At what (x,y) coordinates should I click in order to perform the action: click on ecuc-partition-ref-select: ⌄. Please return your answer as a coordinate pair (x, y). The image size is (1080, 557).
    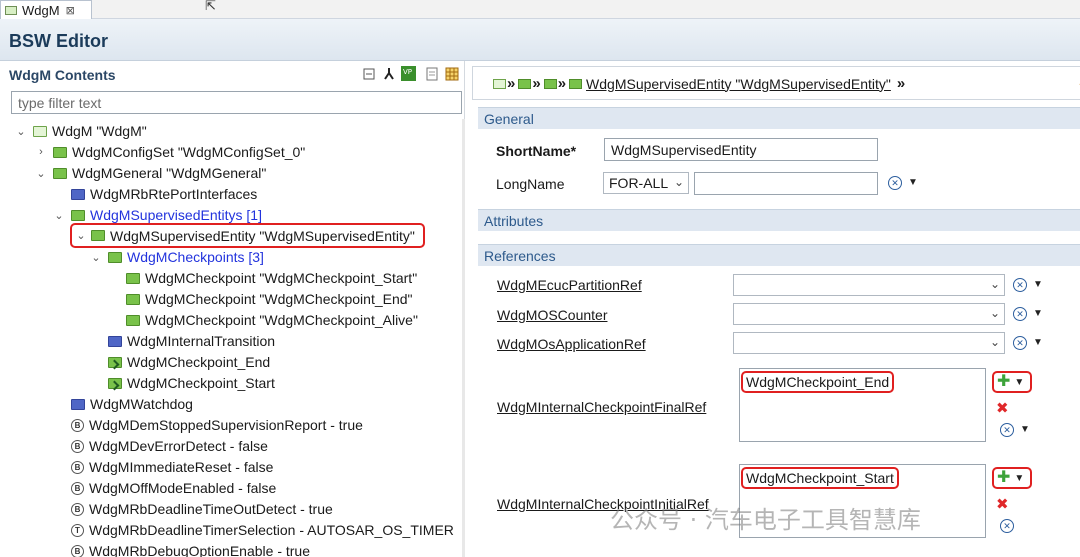
    Looking at the image, I should click on (869, 285).